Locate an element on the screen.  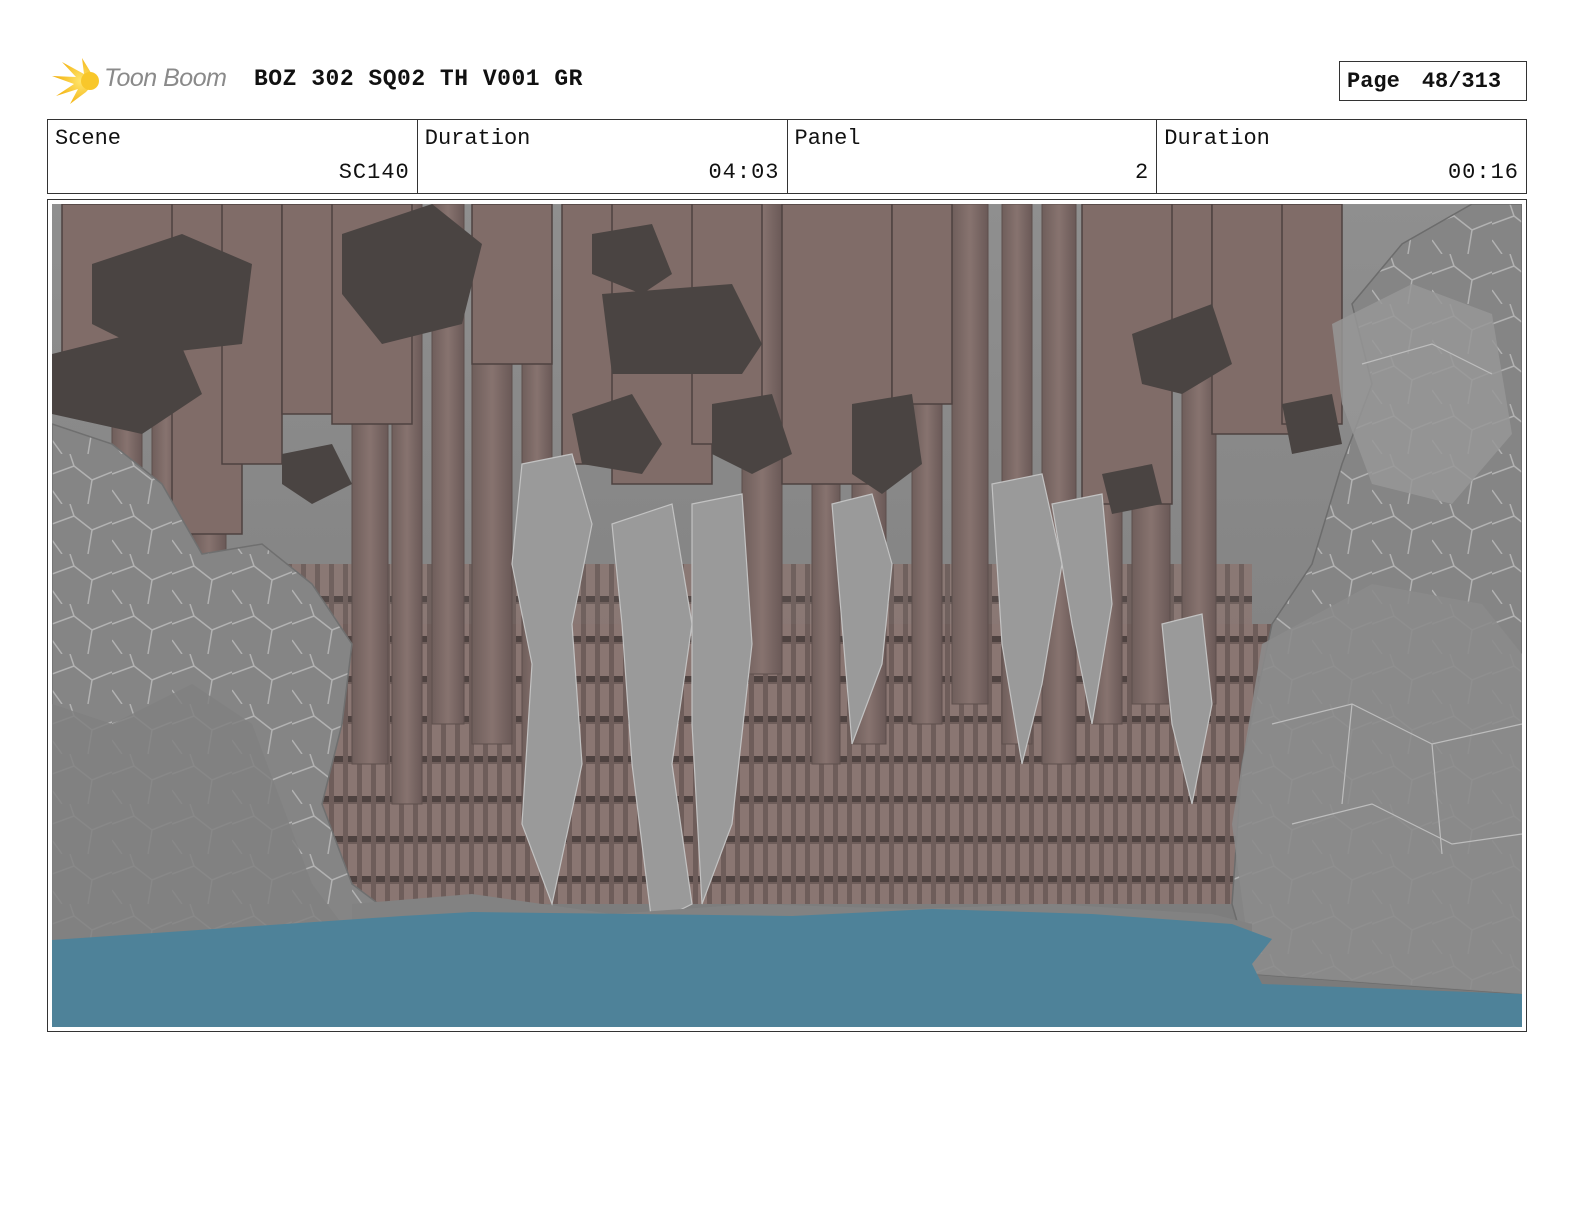
panel-cell: Panel 2 is located at coordinates (973, 156).